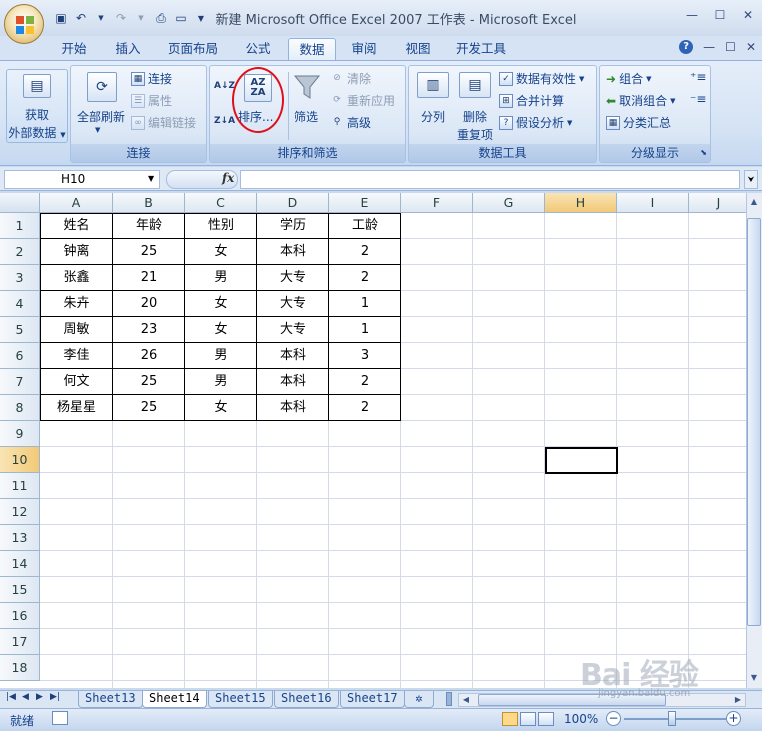  Describe the element at coordinates (20, 486) in the screenshot. I see `row-header: 11` at that location.